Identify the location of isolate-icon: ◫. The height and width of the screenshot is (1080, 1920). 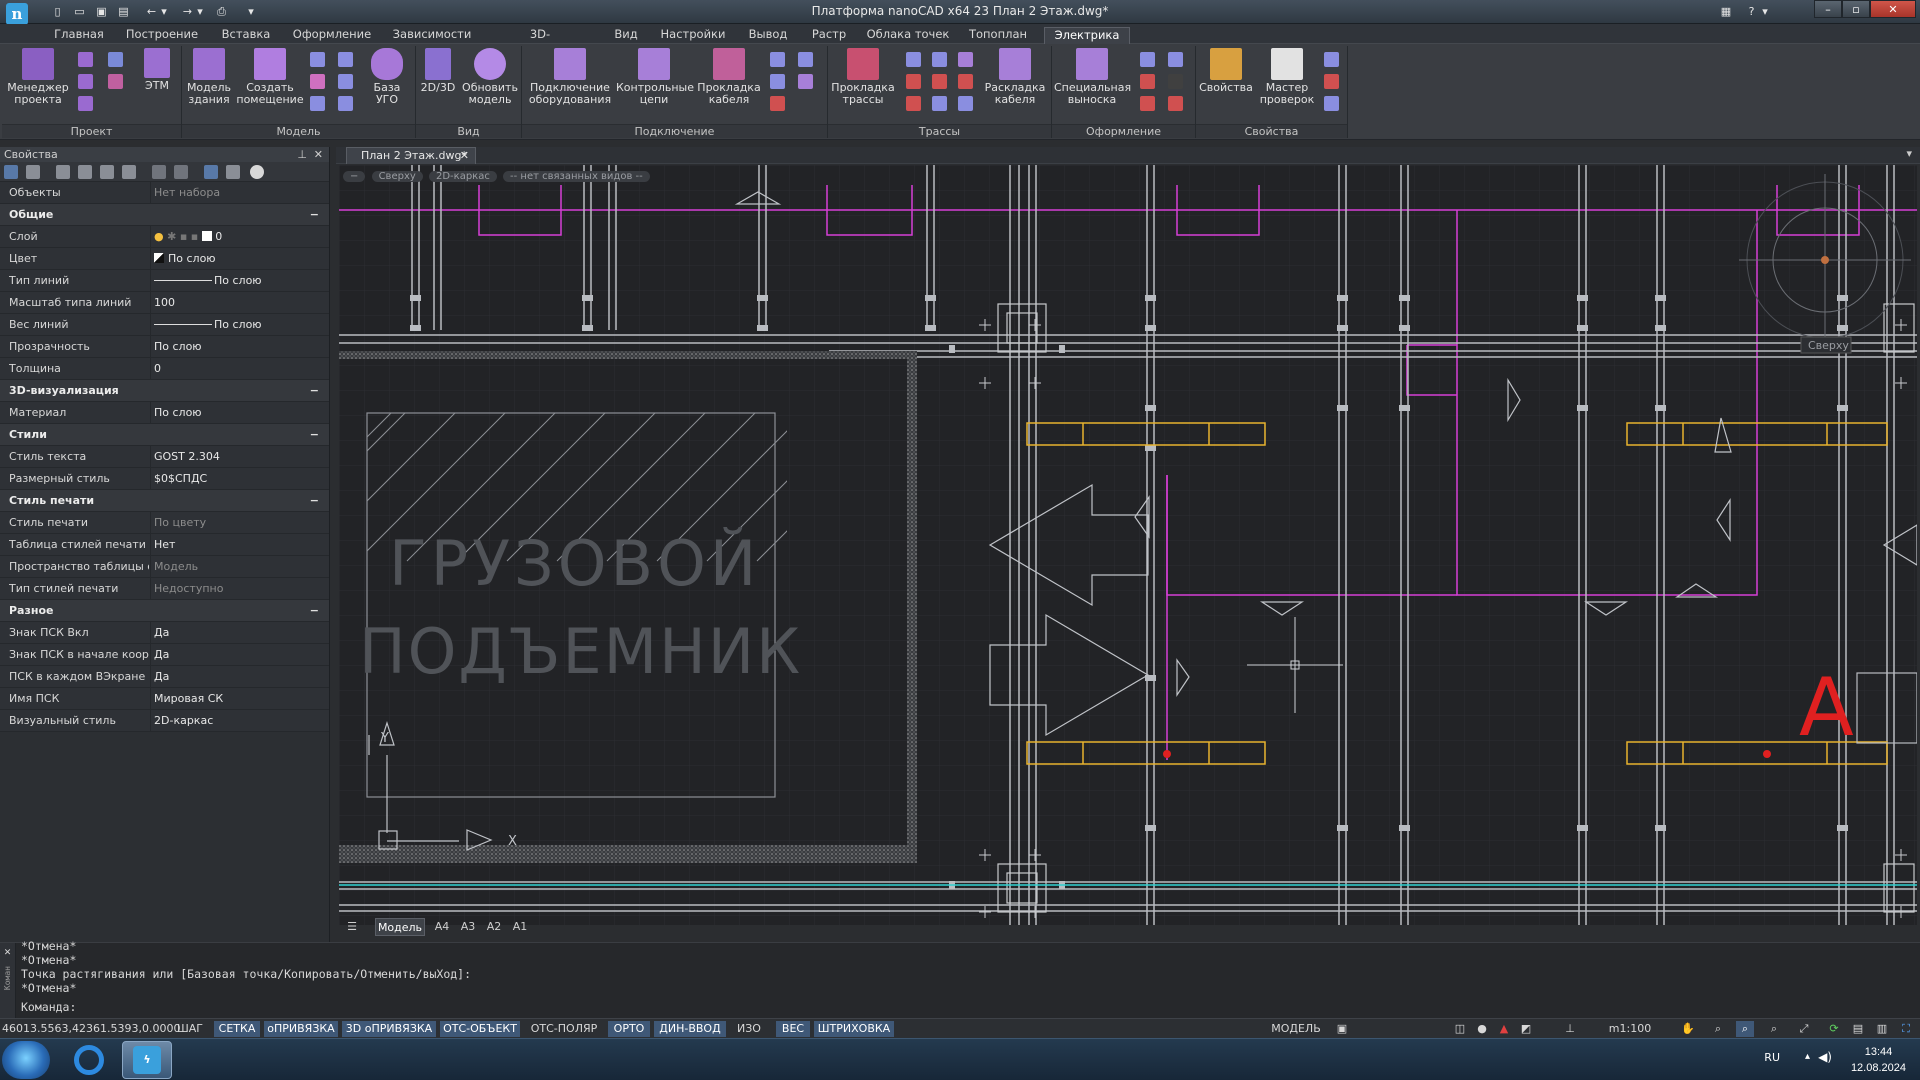
(1460, 1029).